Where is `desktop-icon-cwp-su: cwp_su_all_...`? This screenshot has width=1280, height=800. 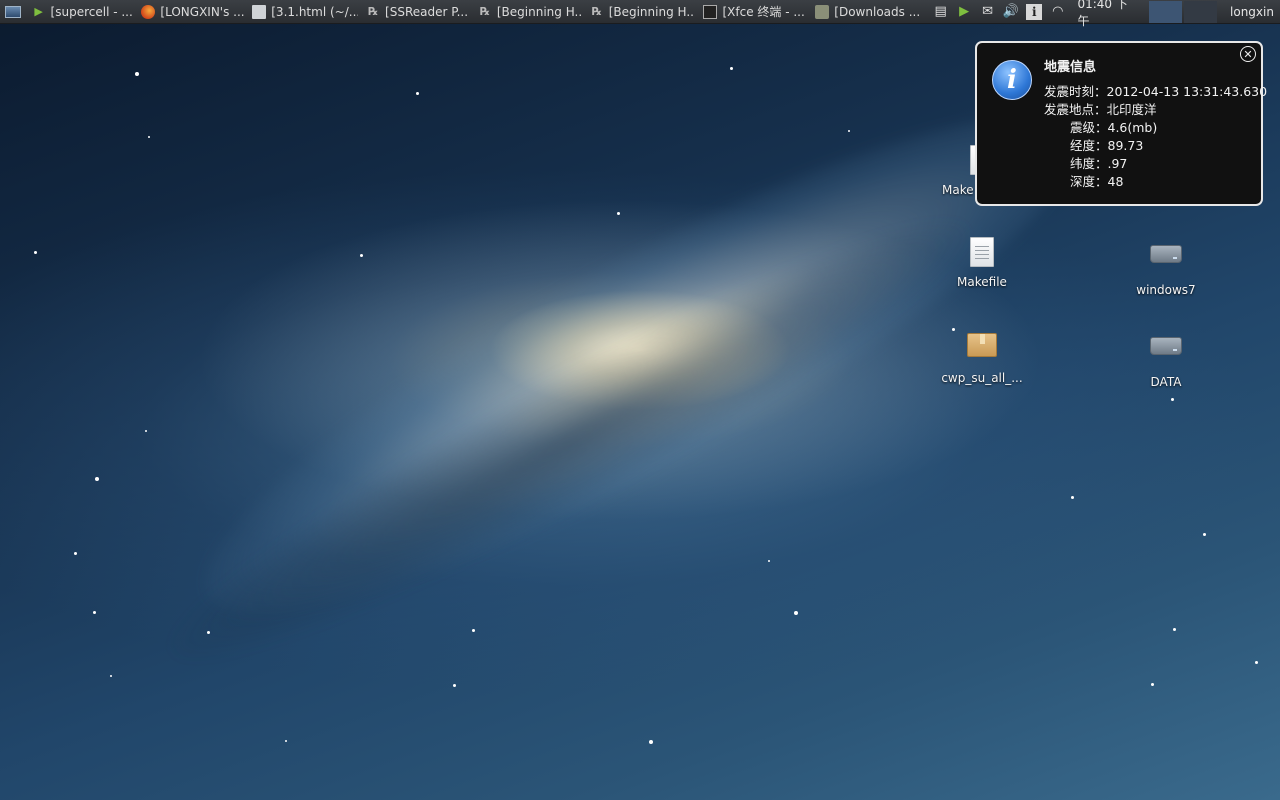
desktop-icon-cwp-su: cwp_su_all_... is located at coordinates (982, 357).